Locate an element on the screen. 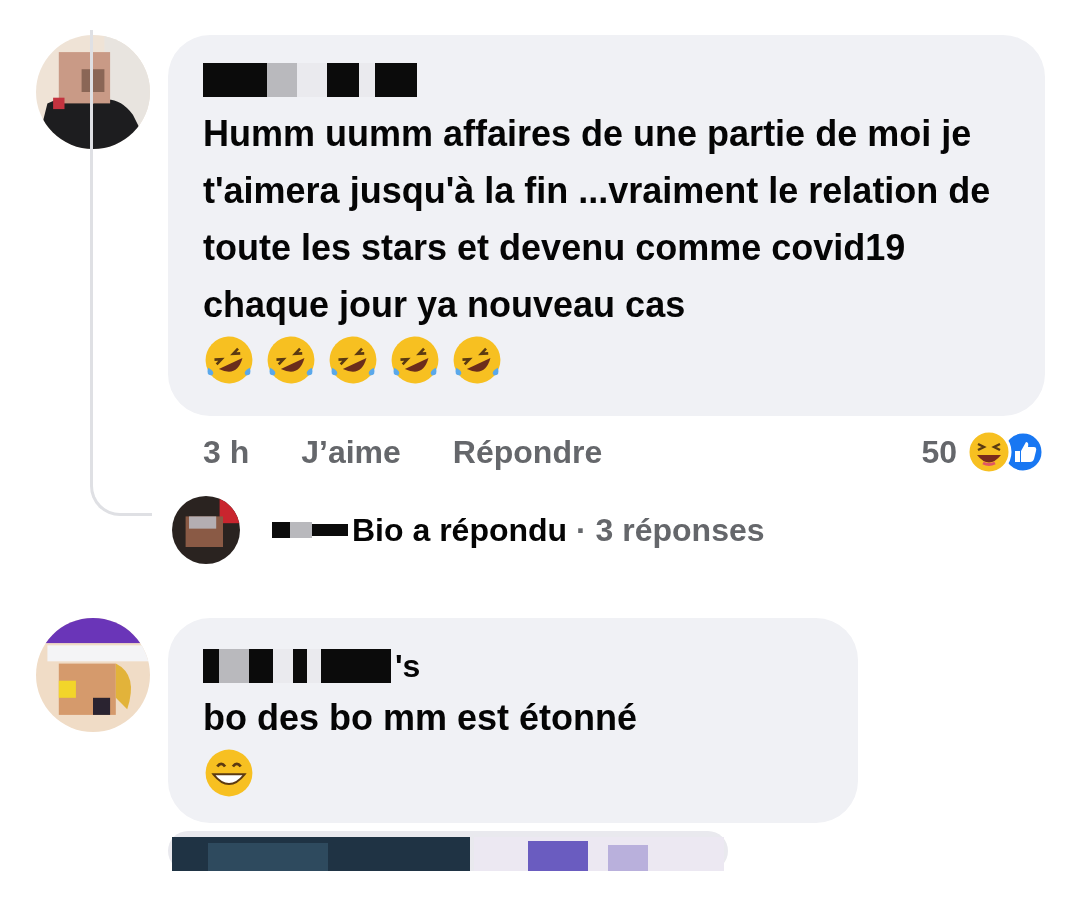 The height and width of the screenshot is (914, 1080). comment-action-link: Répondre is located at coordinates (527, 452).